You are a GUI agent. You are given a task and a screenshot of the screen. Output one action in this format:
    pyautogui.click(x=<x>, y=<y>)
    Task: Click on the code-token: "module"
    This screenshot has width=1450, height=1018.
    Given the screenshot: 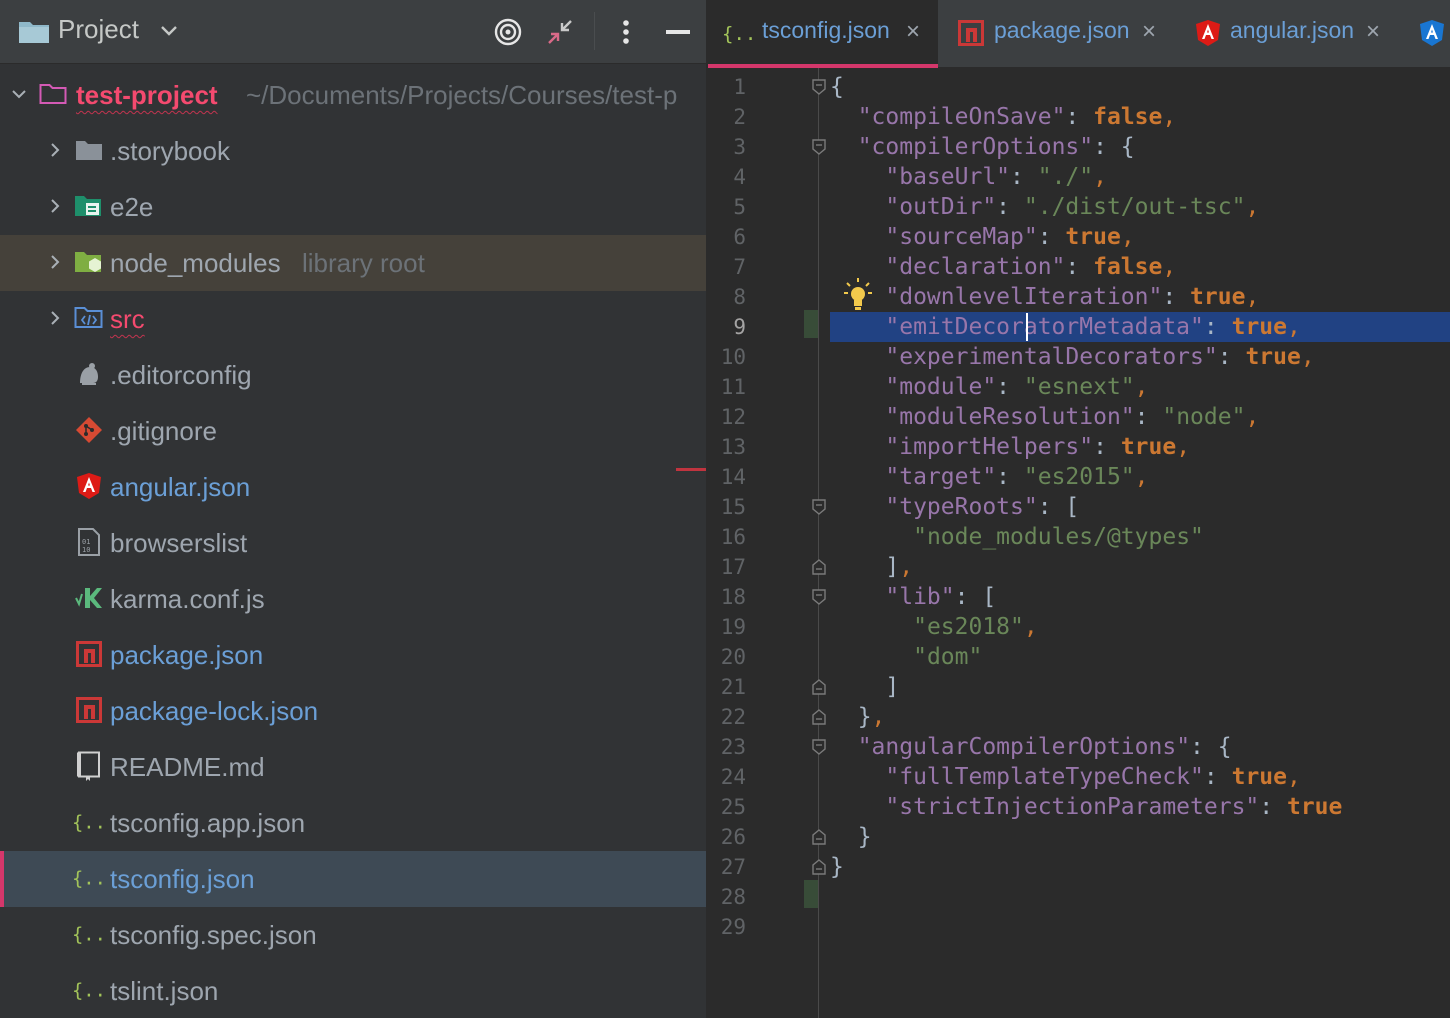 What is the action you would take?
    pyautogui.click(x=941, y=387)
    